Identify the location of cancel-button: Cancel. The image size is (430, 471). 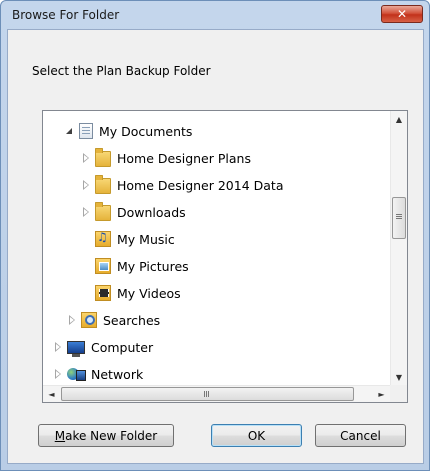
(360, 435).